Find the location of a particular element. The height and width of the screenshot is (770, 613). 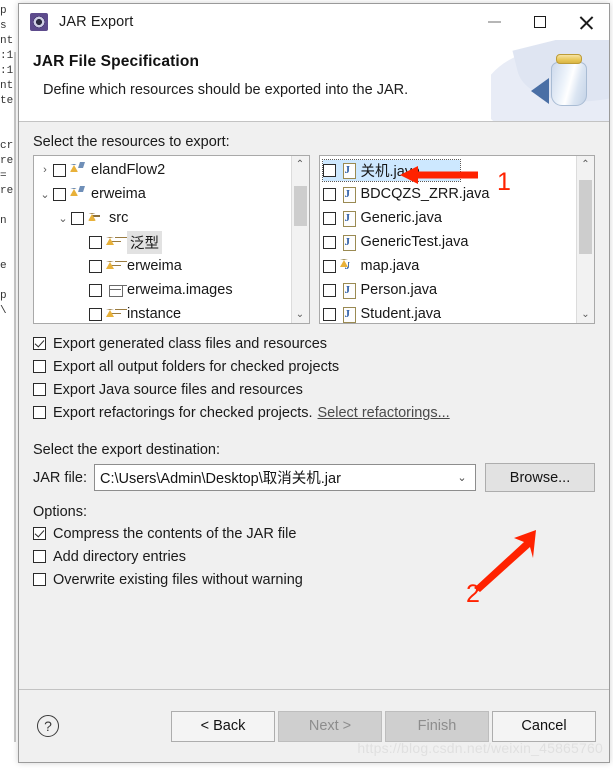

tree-item: instance is located at coordinates (162, 312).